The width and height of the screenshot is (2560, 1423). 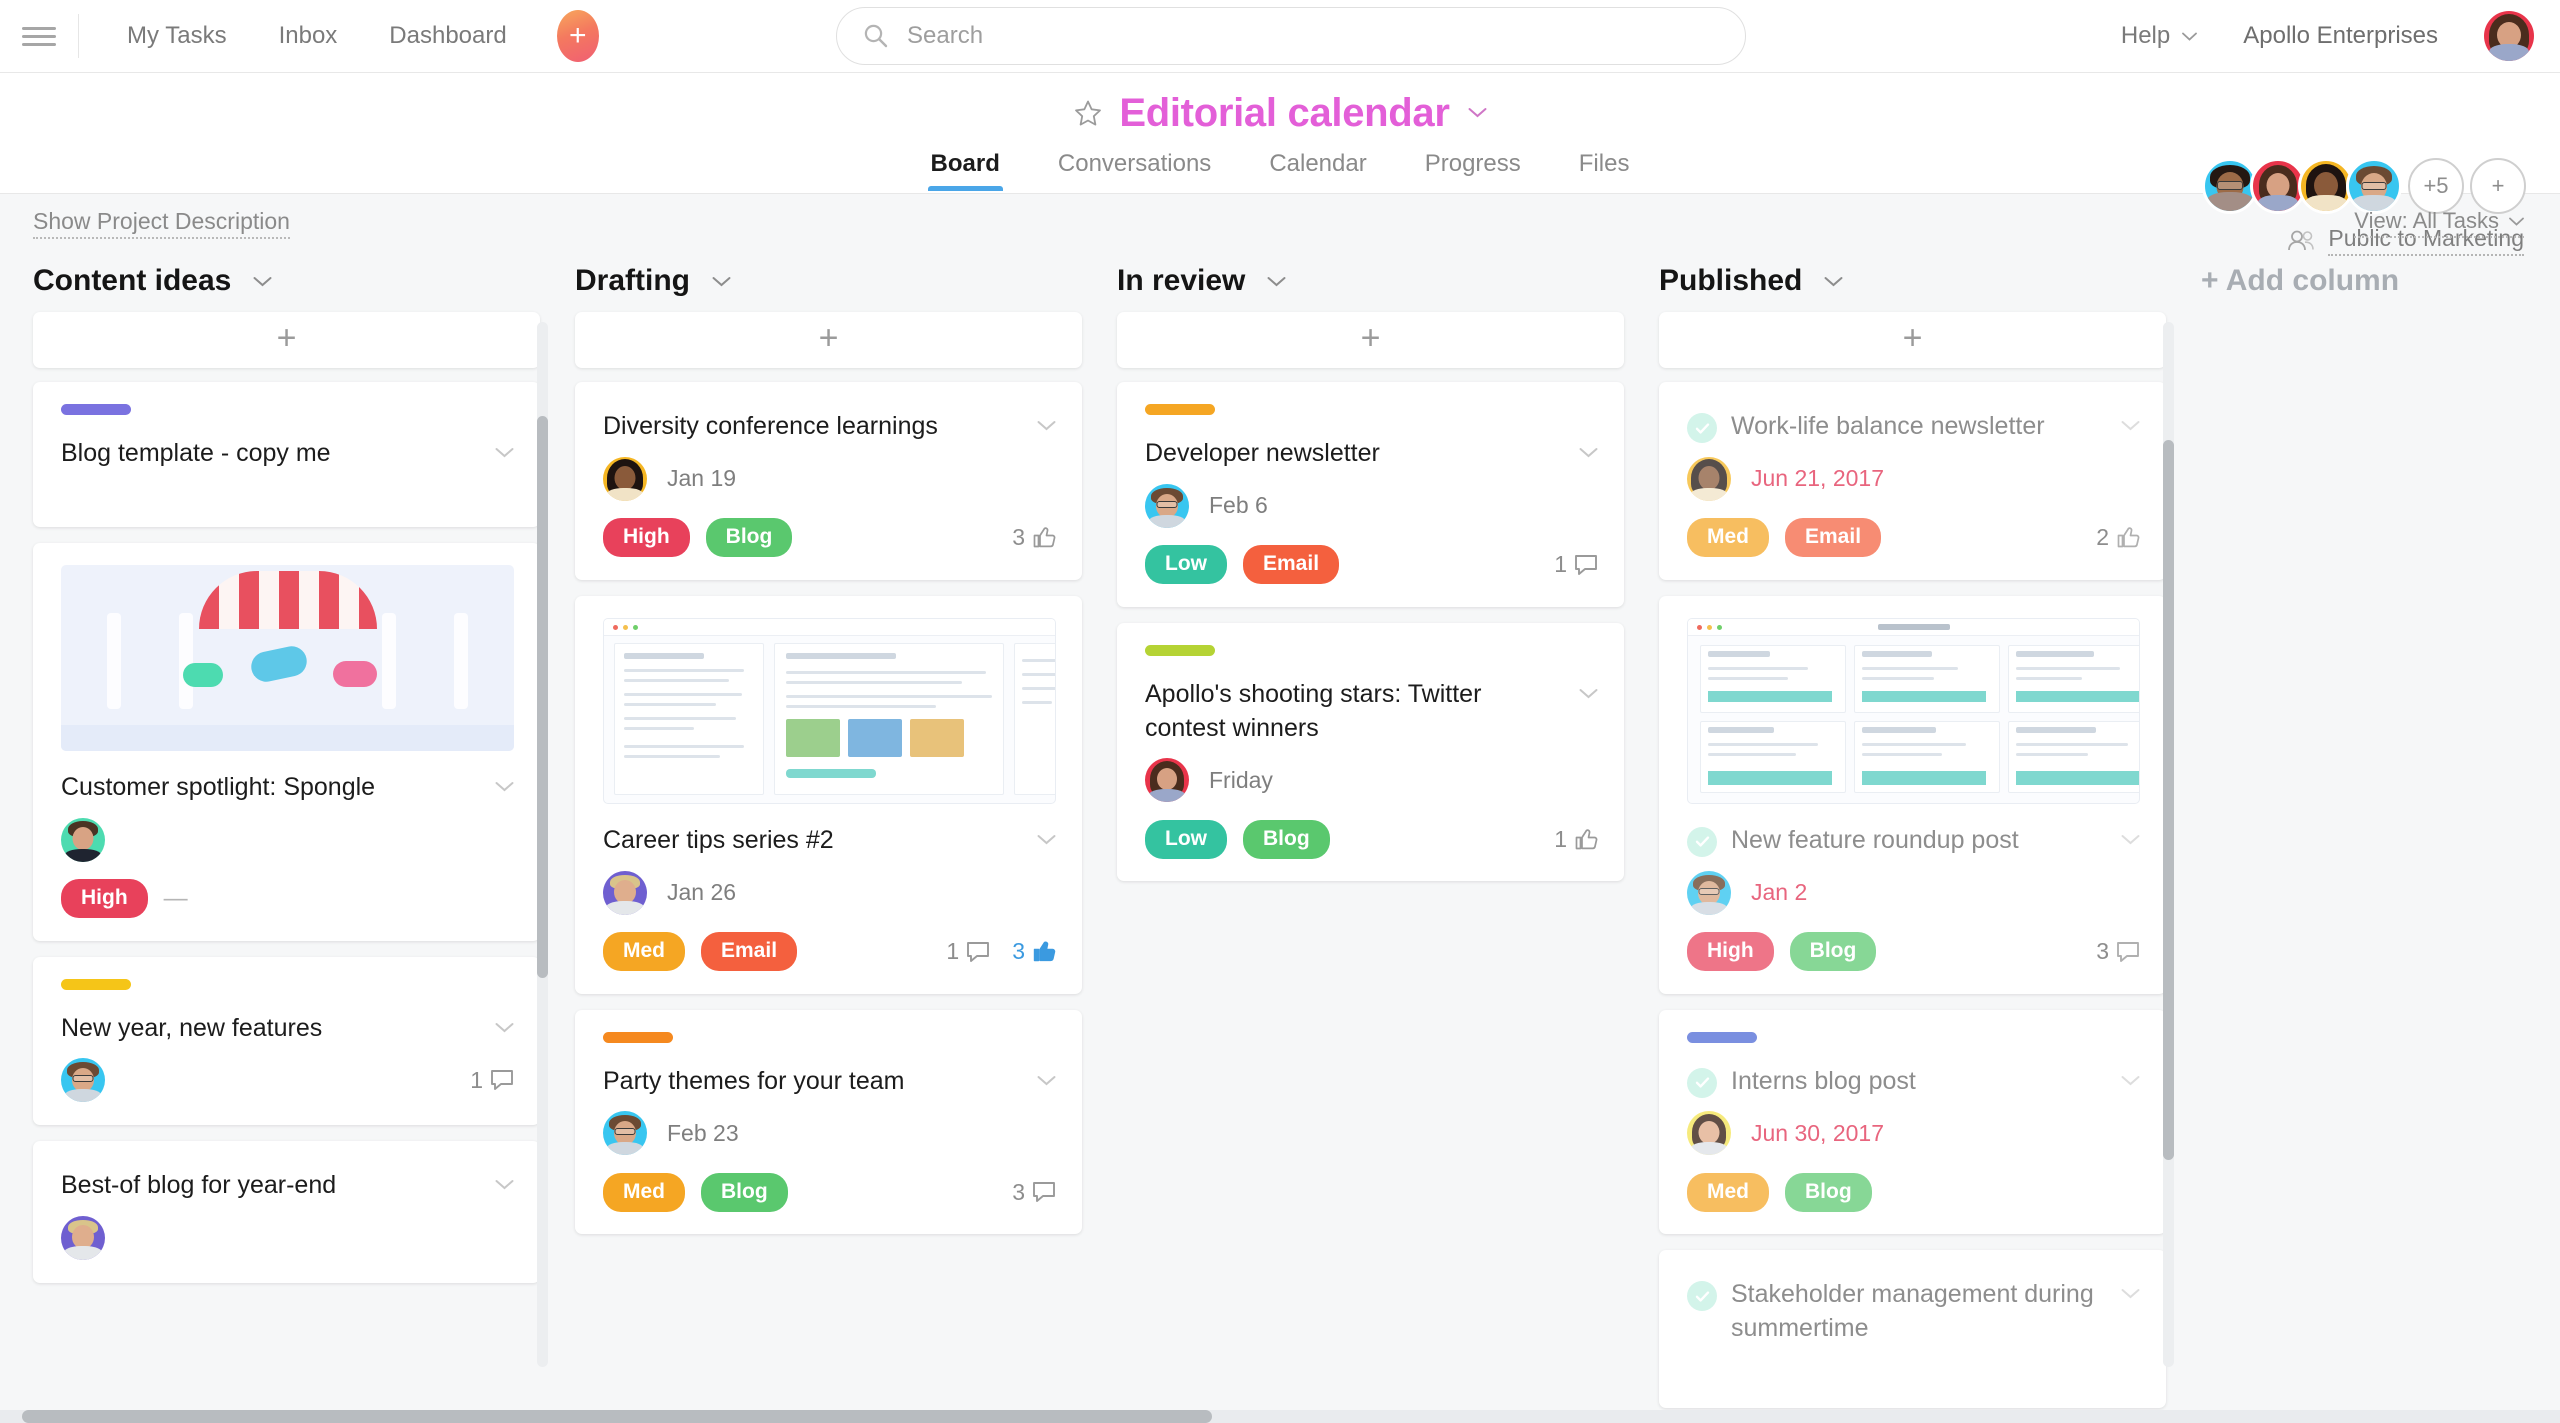 What do you see at coordinates (1912, 1329) in the screenshot?
I see `task-card: Stakeholder management during summertime` at bounding box center [1912, 1329].